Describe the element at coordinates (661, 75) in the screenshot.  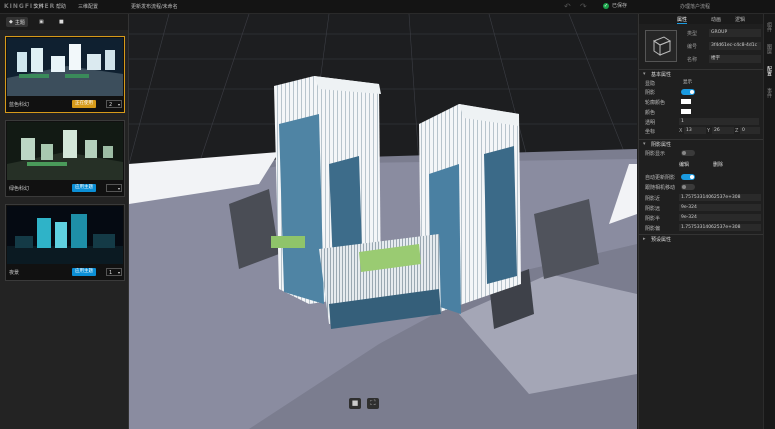
I see `section-basic-title: 基本属性` at that location.